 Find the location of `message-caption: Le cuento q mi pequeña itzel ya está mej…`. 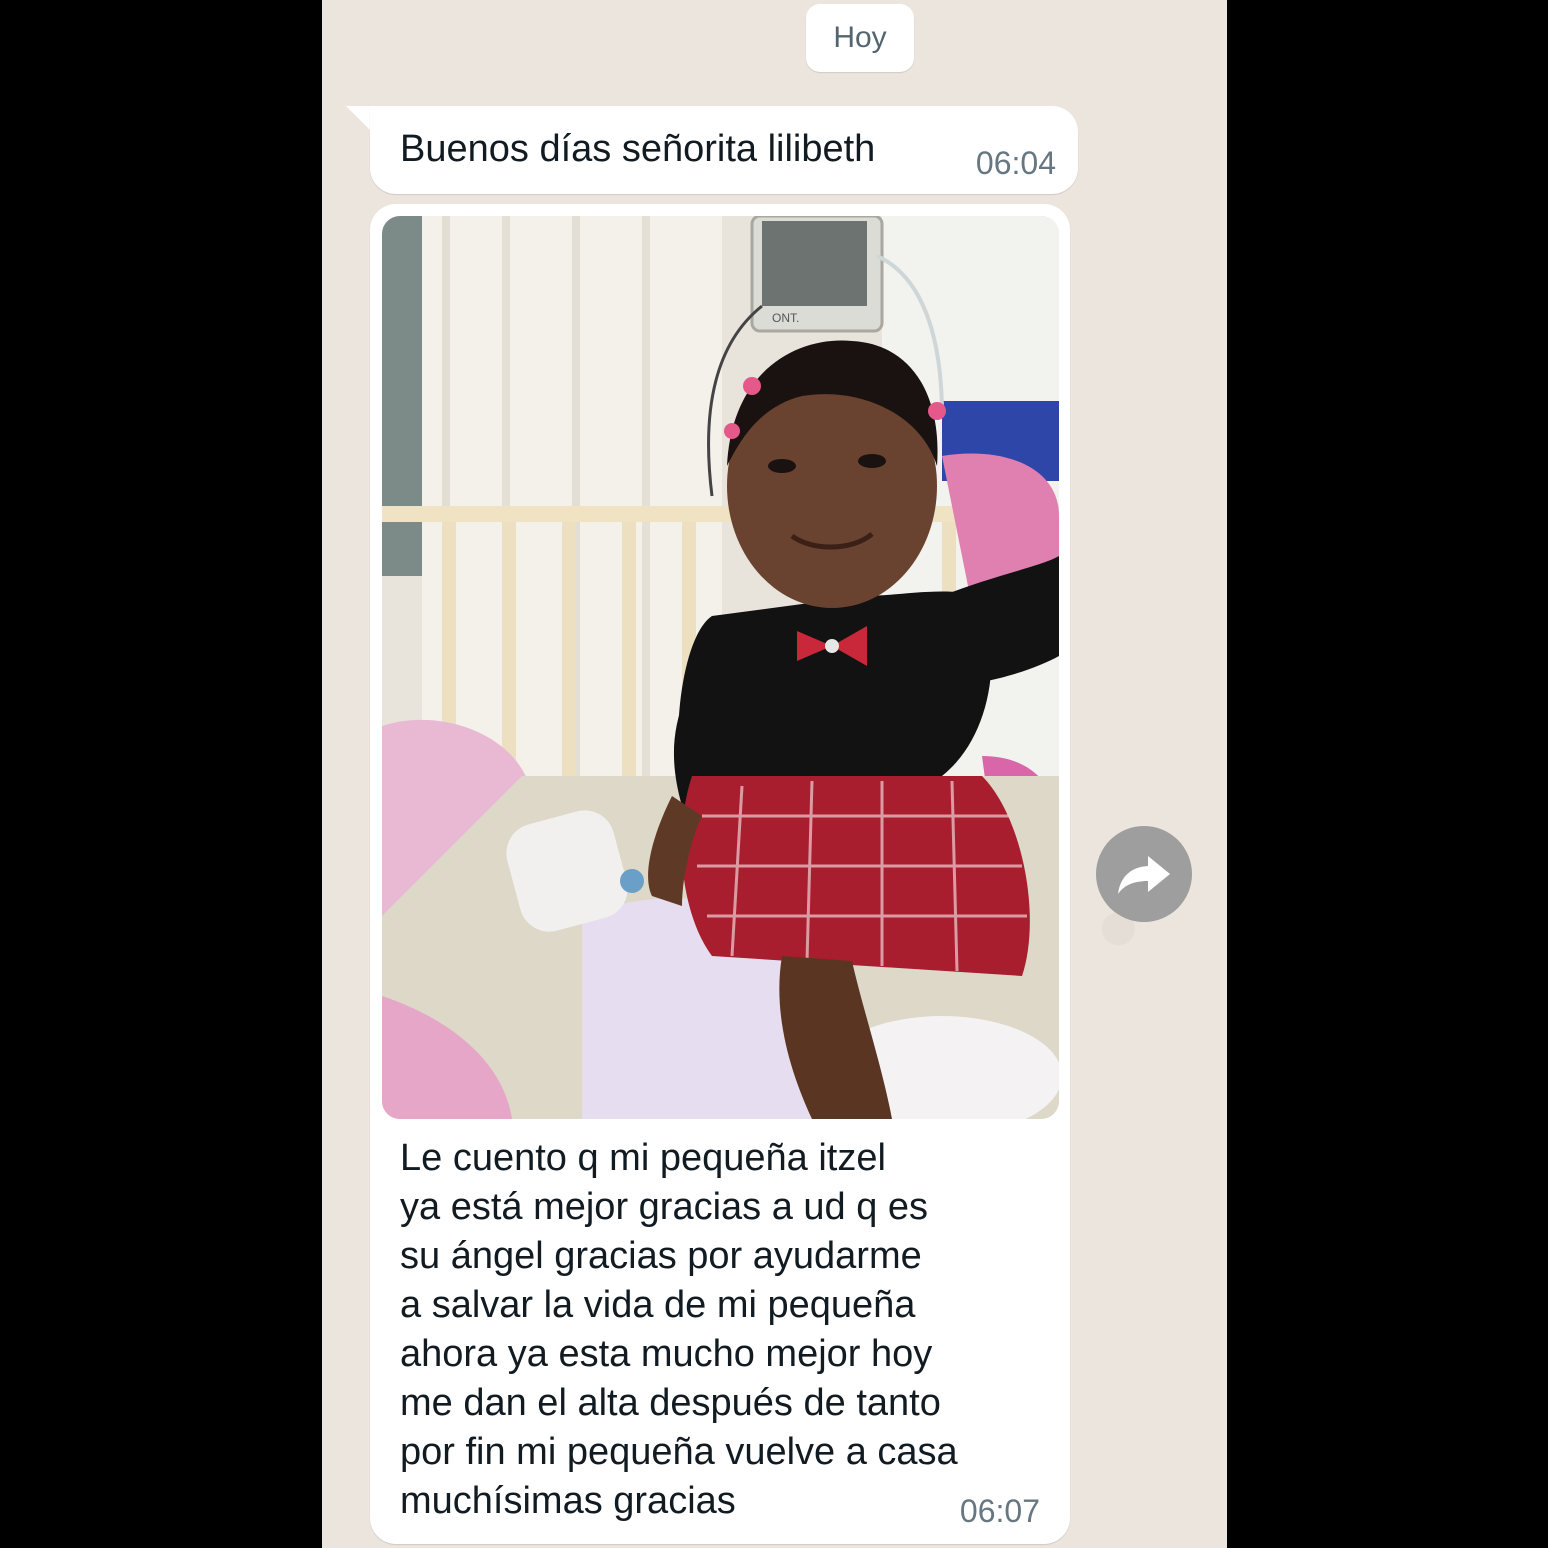

message-caption: Le cuento q mi pequeña itzel ya está mej… is located at coordinates (679, 1329).